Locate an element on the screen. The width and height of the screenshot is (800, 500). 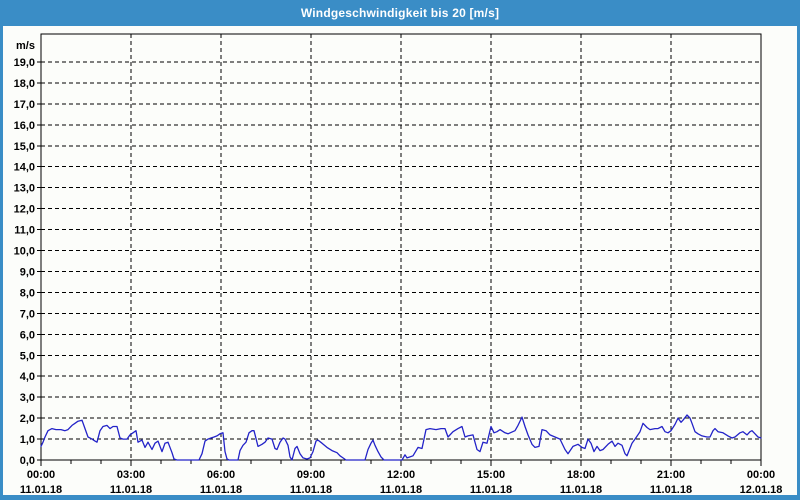
y-tick-label: 4,0 is located at coordinates (27, 377).